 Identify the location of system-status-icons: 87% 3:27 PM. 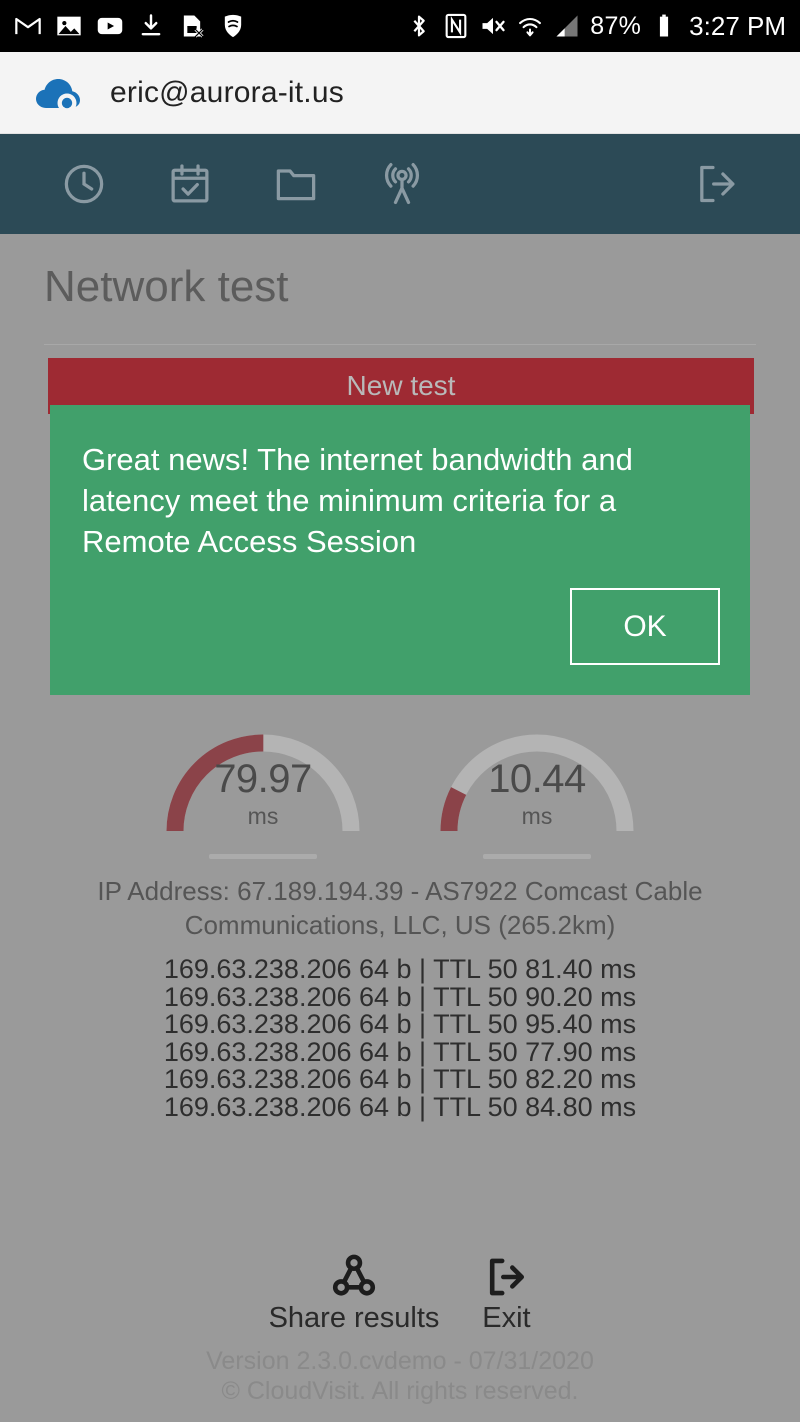
(595, 26).